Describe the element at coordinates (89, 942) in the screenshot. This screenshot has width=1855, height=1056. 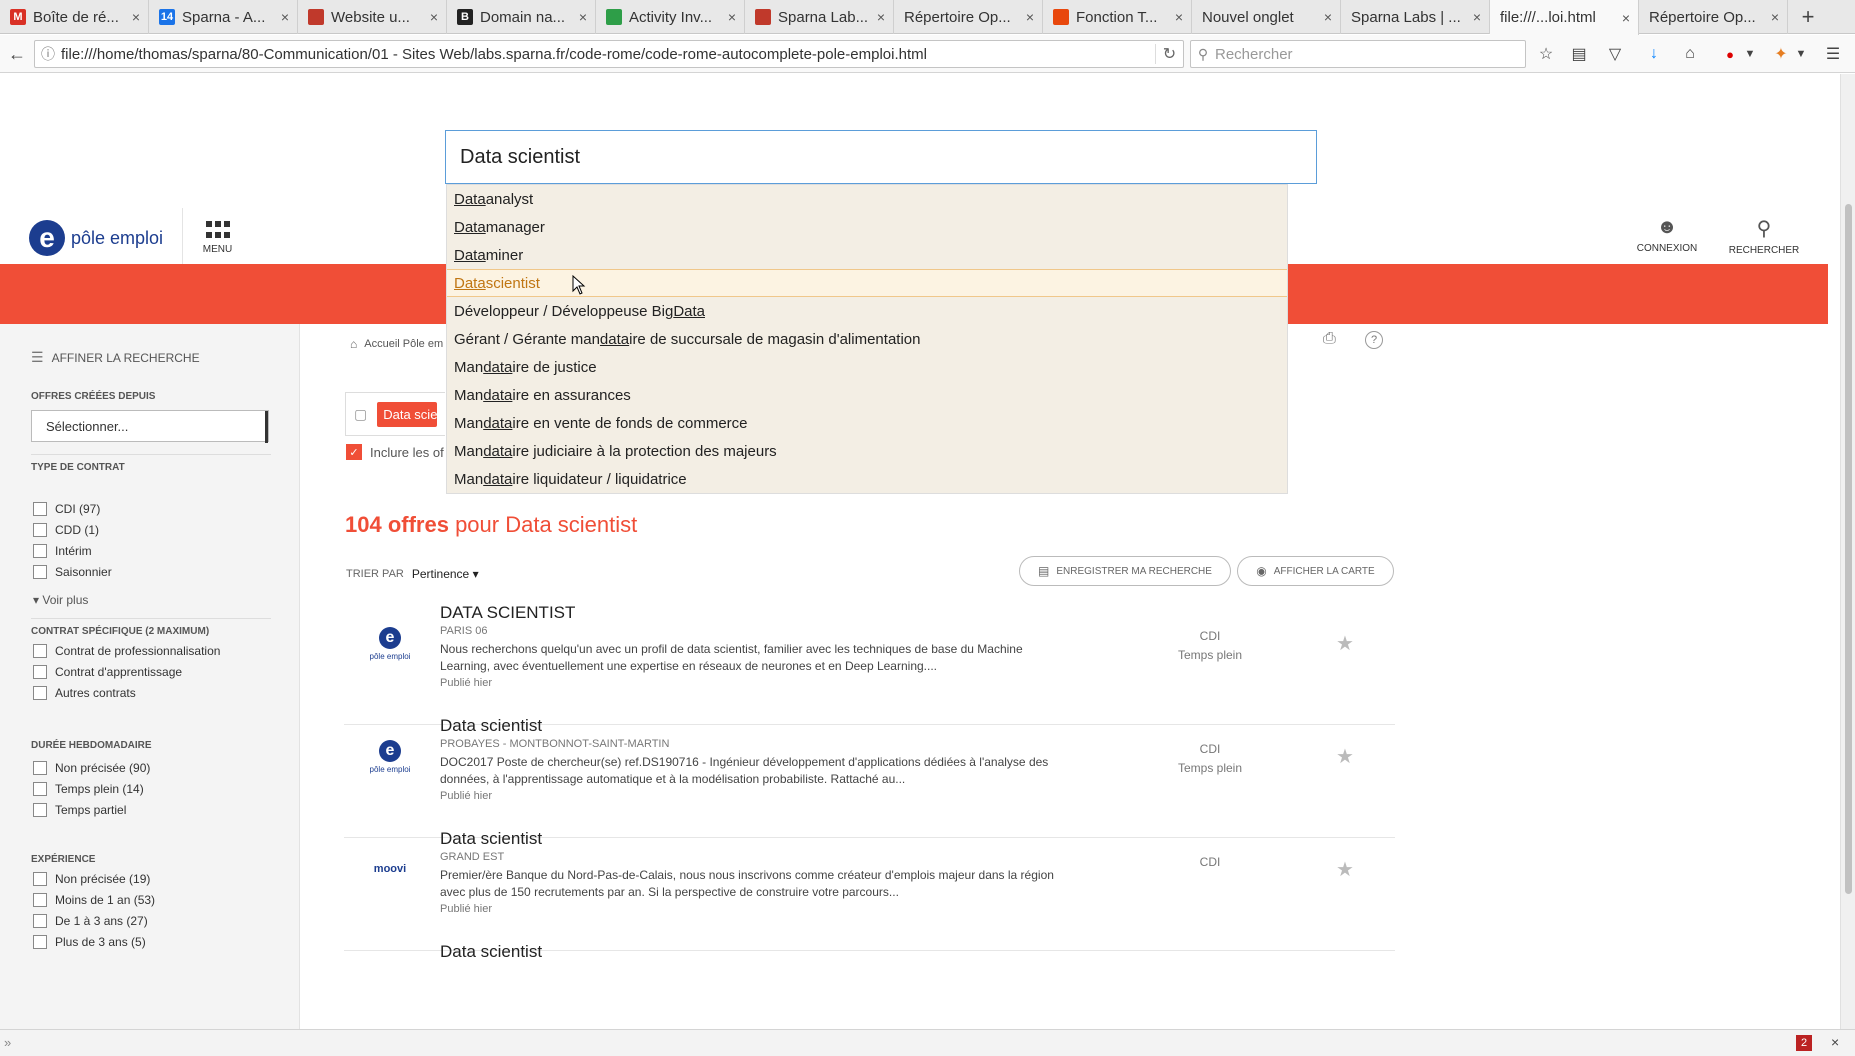
I see `filter-option: Plus de 3 ans (5)` at that location.